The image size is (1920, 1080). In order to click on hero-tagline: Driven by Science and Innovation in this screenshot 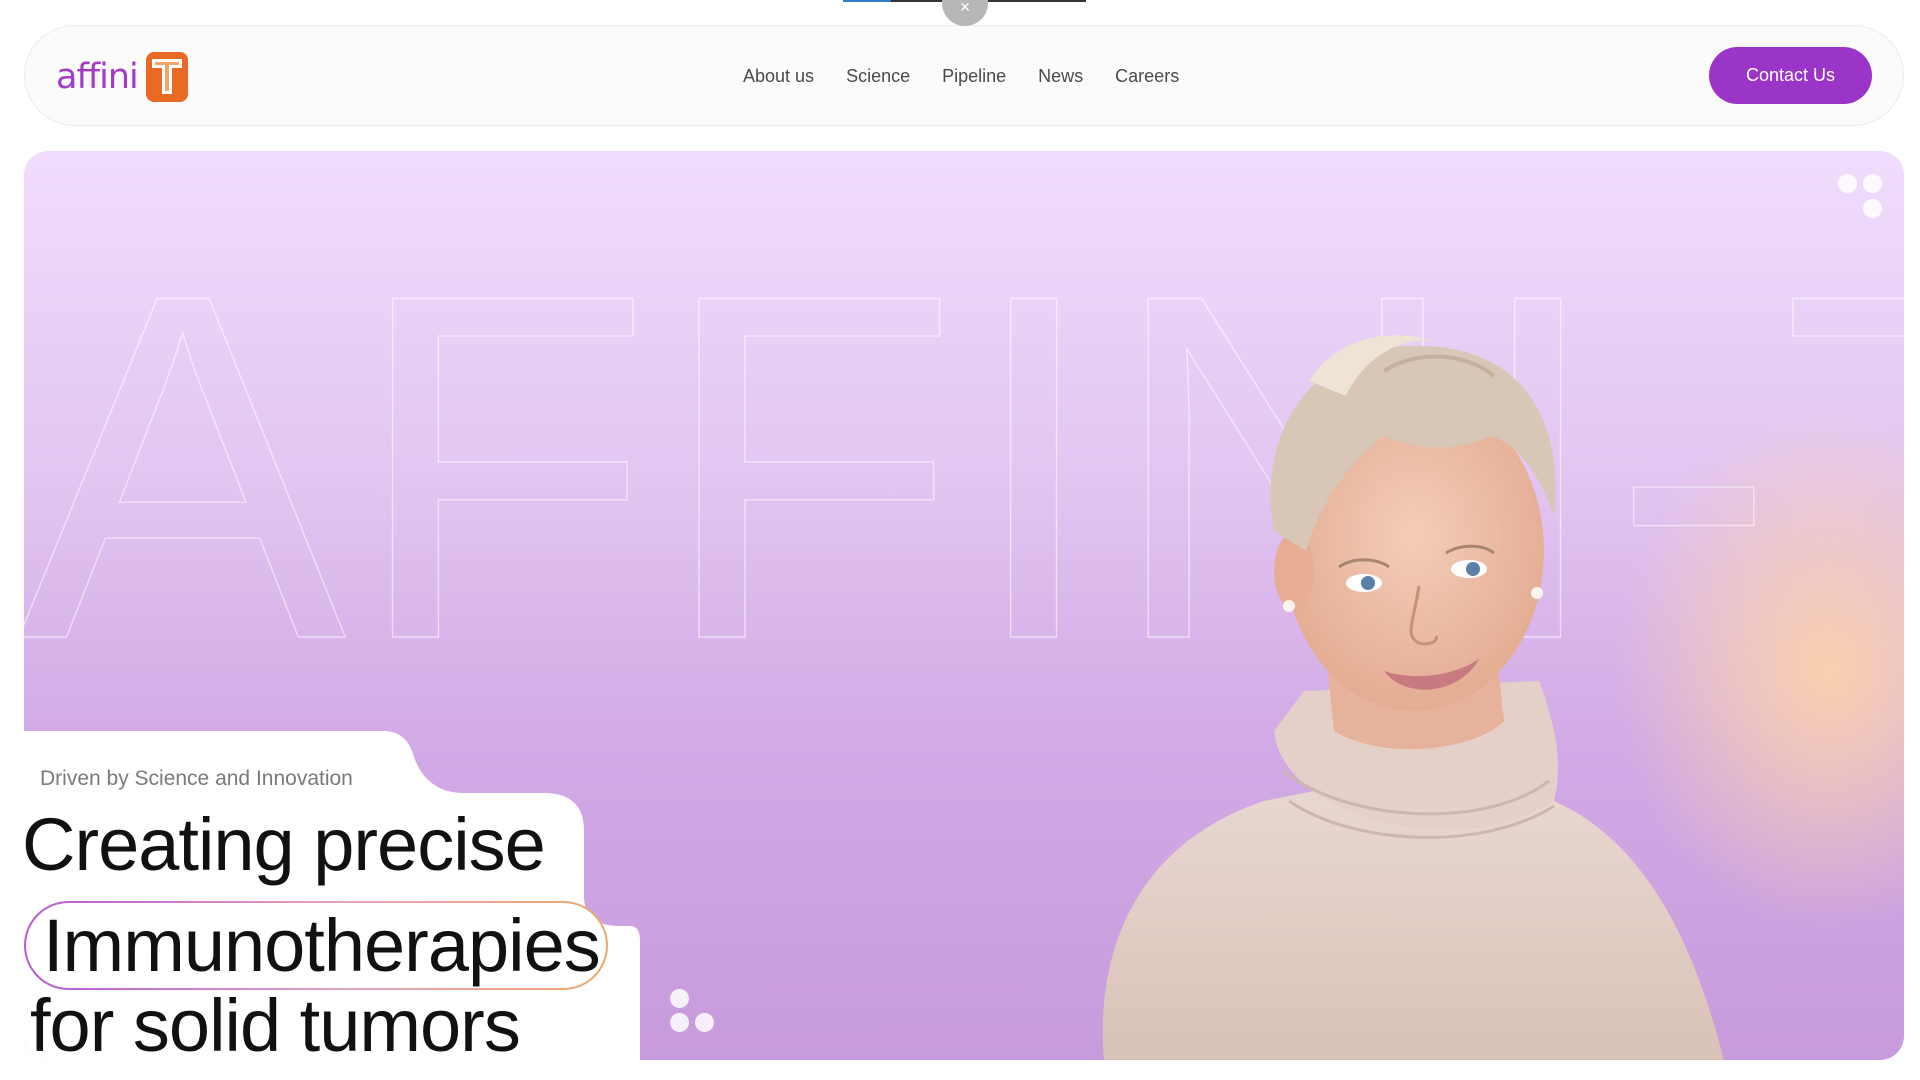, I will do `click(196, 778)`.